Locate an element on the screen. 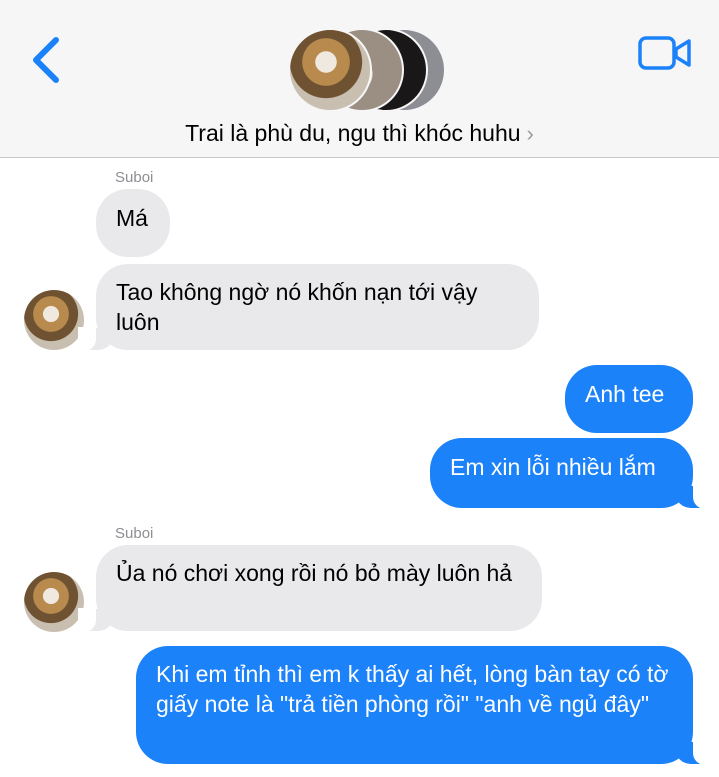 The width and height of the screenshot is (719, 777). conversation-title-text: Trai là phù du, ngu thì khóc huhu is located at coordinates (353, 133).